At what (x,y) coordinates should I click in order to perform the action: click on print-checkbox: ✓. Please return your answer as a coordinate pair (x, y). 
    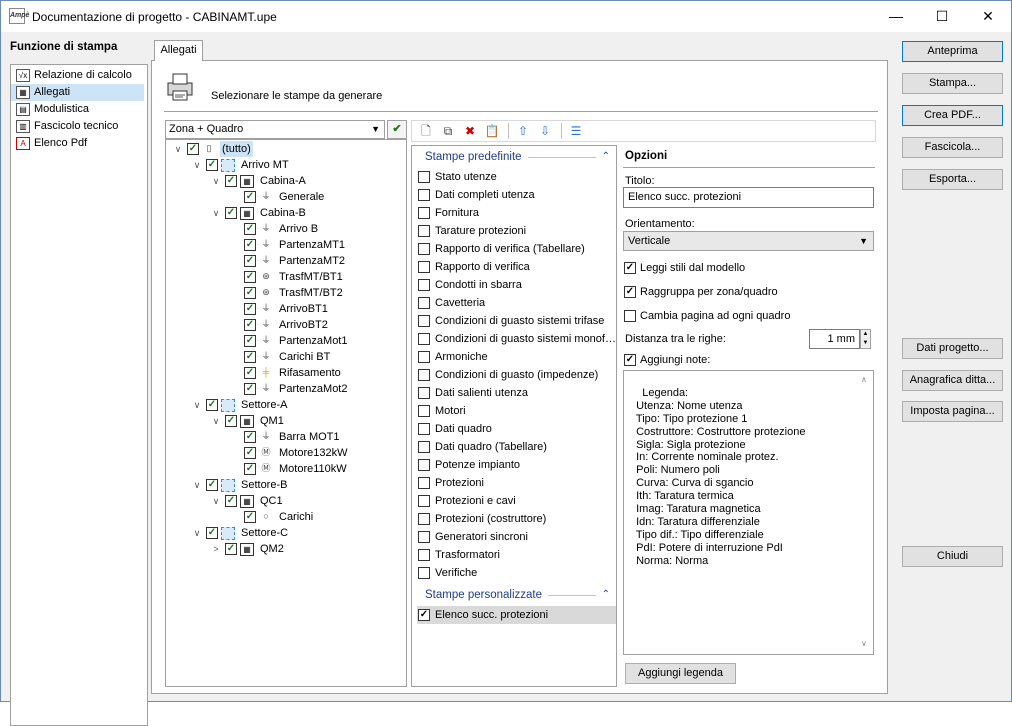
    Looking at the image, I should click on (424, 615).